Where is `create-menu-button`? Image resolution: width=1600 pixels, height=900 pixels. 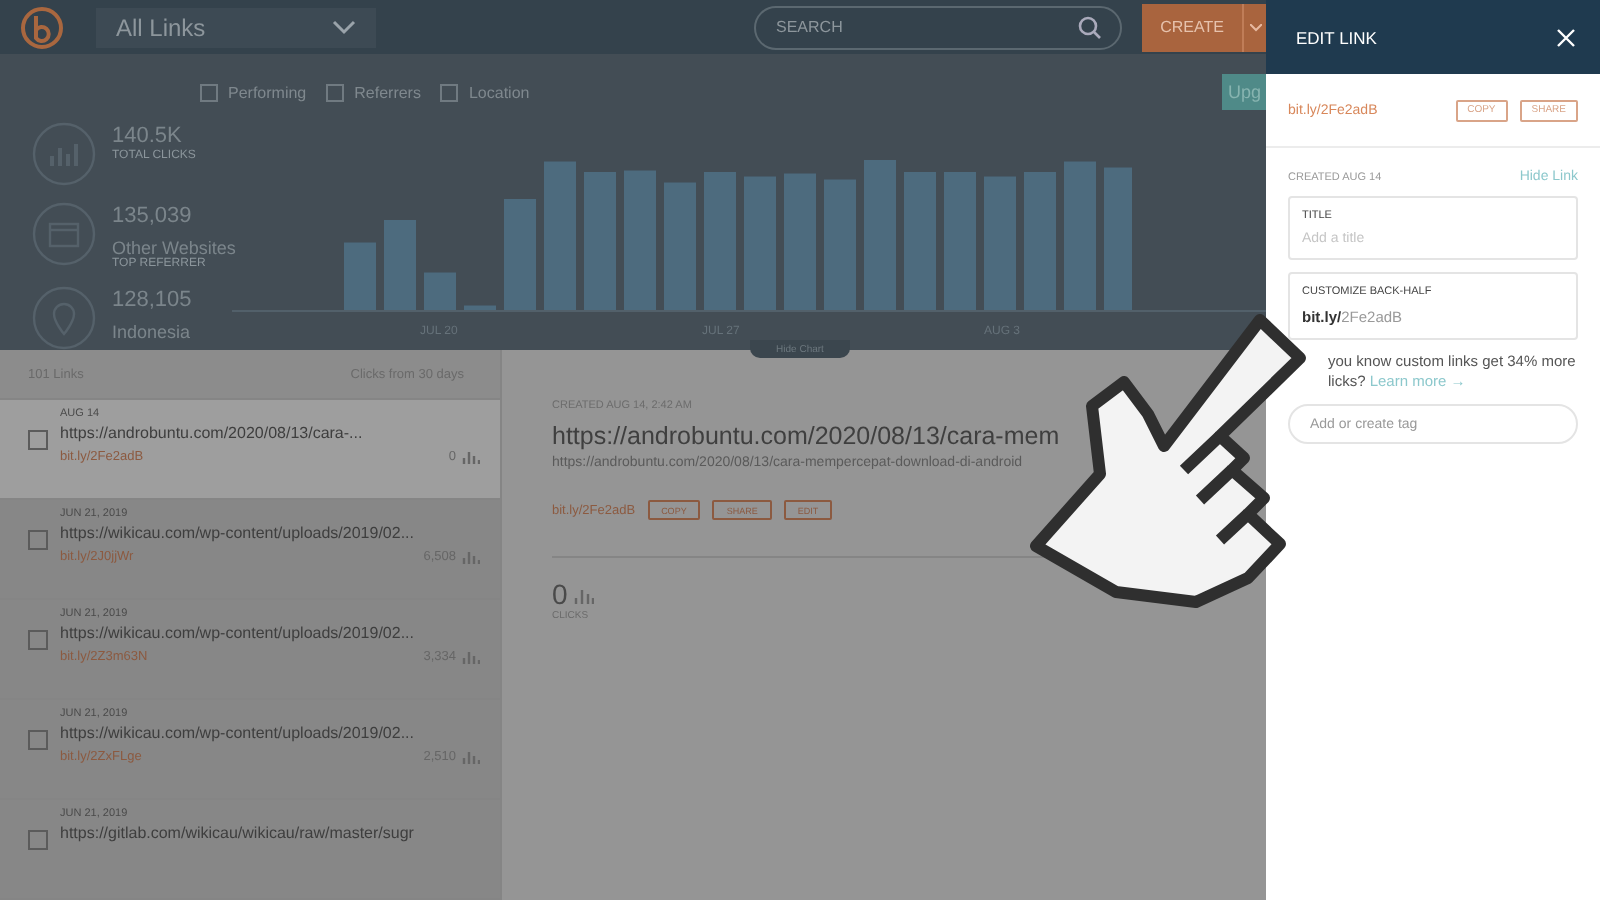 create-menu-button is located at coordinates (1254, 27).